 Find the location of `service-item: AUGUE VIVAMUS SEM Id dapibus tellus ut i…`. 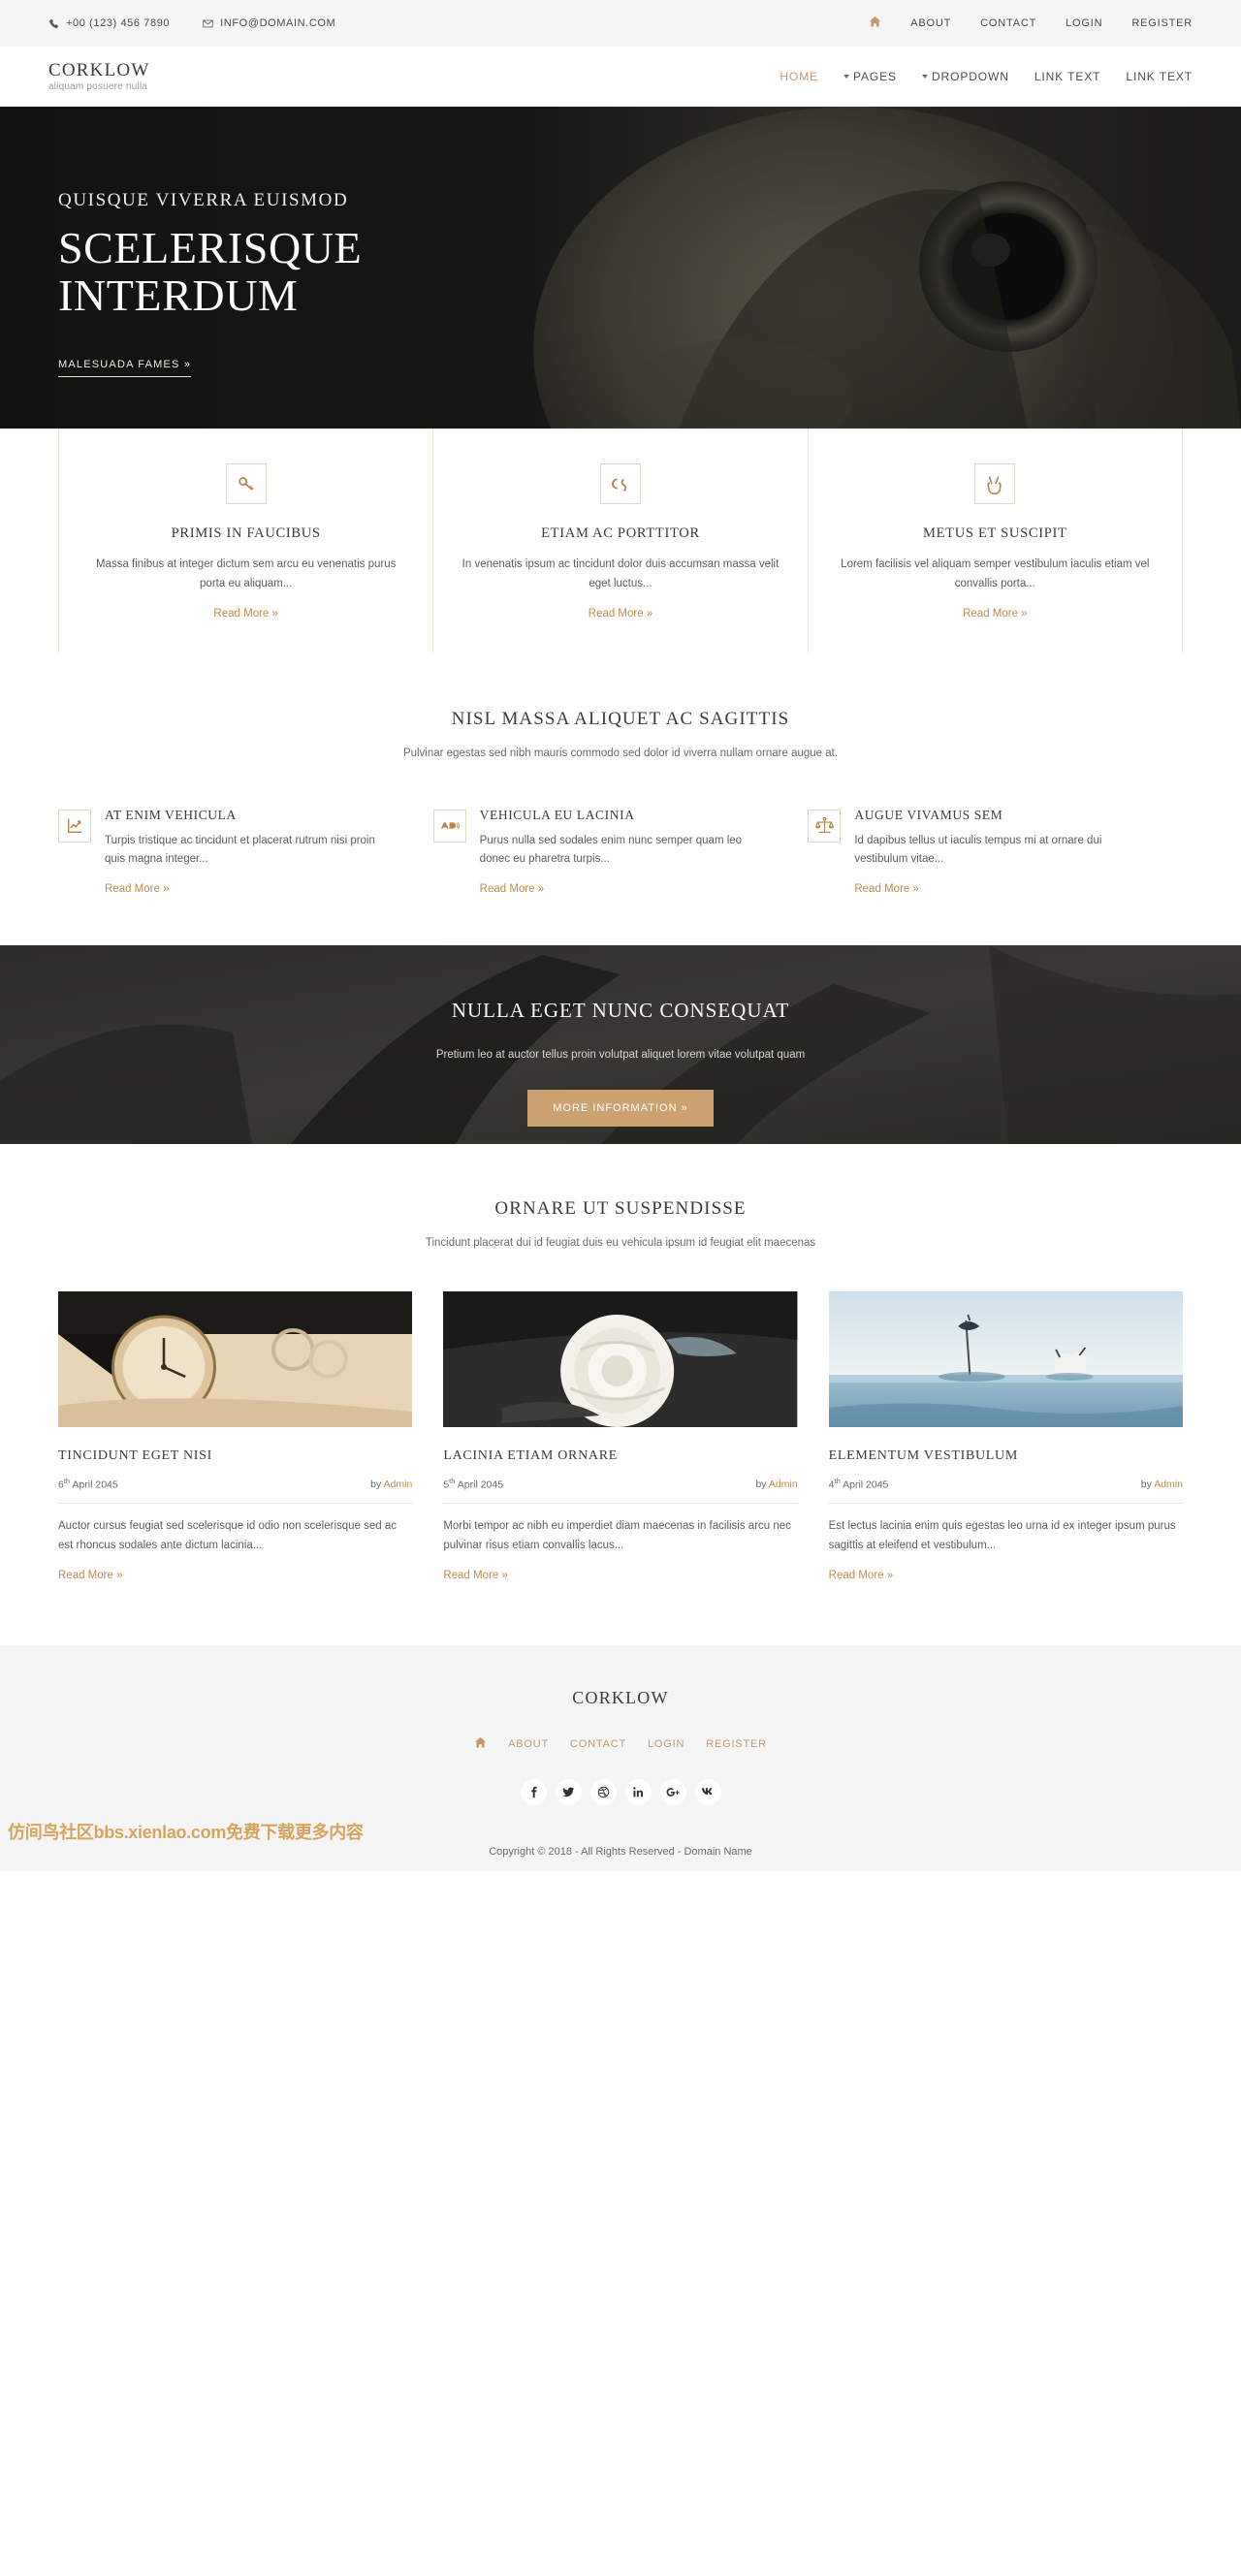

service-item: AUGUE VIVAMUS SEM Id dapibus tellus ut i… is located at coordinates (995, 852).